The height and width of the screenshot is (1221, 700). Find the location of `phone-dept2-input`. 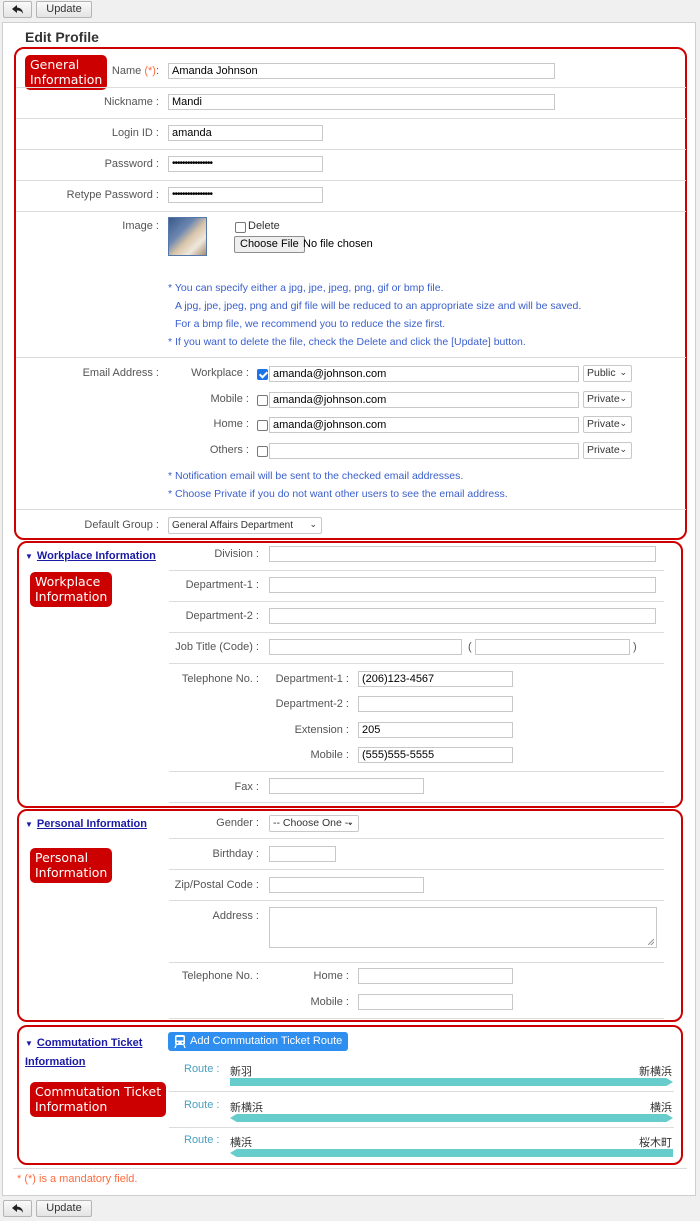

phone-dept2-input is located at coordinates (435, 704).